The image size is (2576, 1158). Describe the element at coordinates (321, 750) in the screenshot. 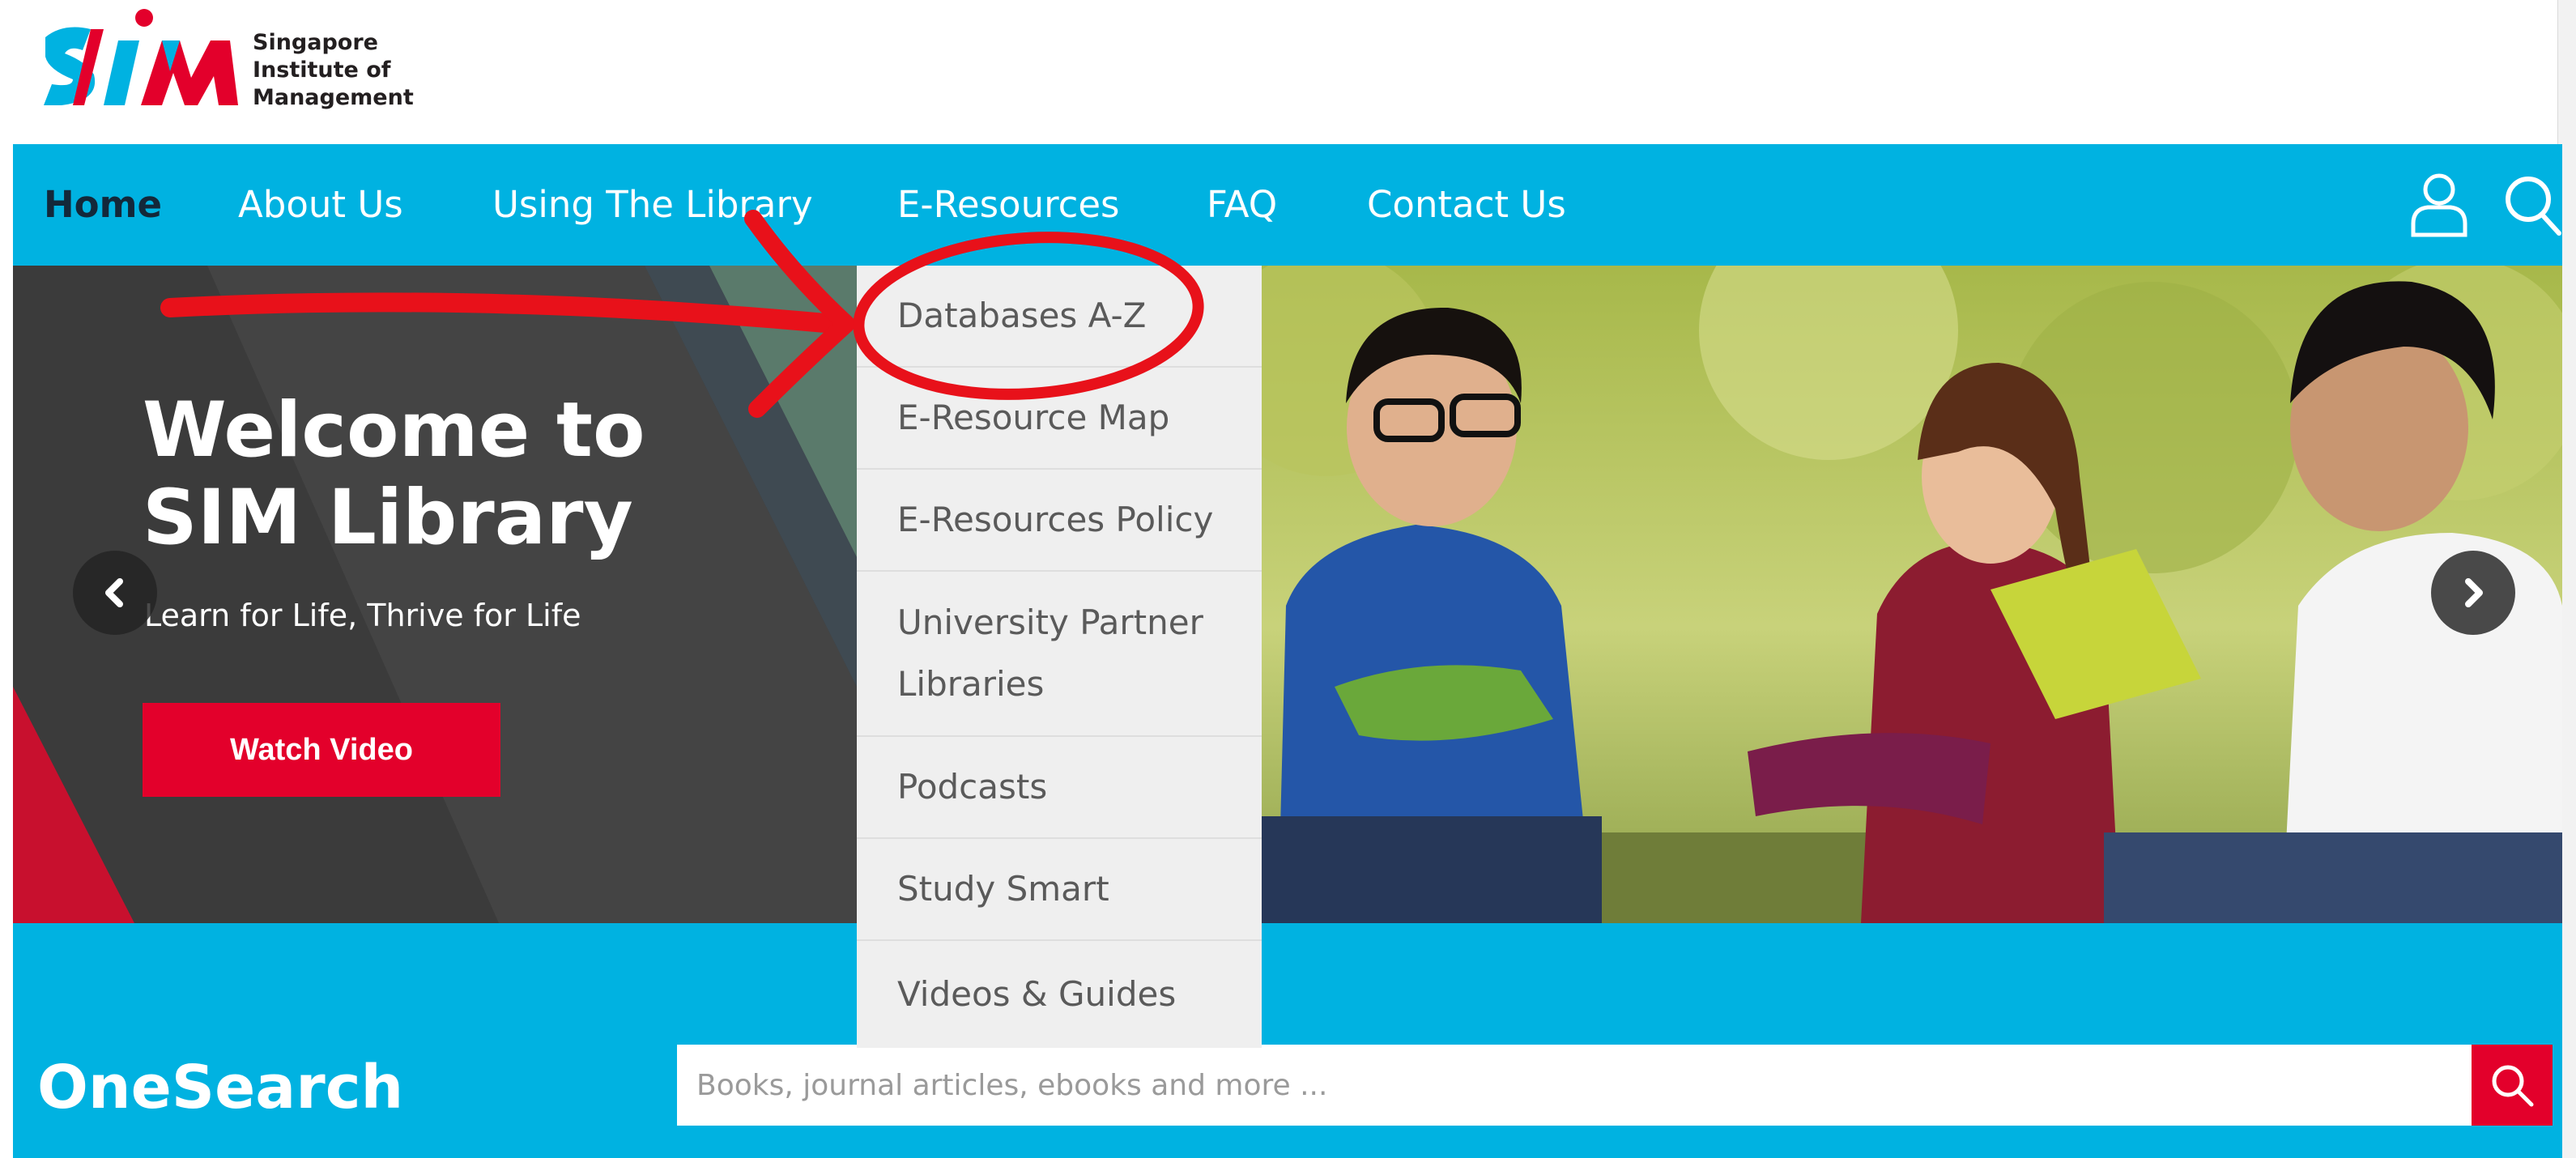

I see `watch-video-button: Watch Video` at that location.